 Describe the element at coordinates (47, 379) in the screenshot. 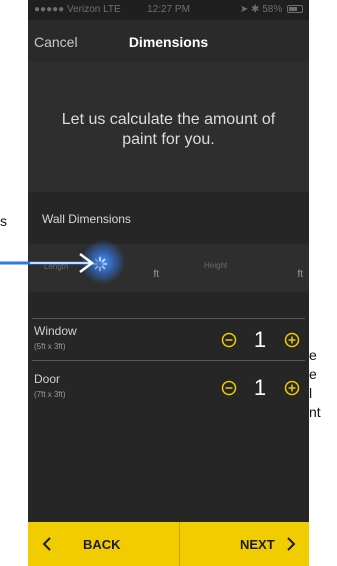

I see `door-title: Door` at that location.